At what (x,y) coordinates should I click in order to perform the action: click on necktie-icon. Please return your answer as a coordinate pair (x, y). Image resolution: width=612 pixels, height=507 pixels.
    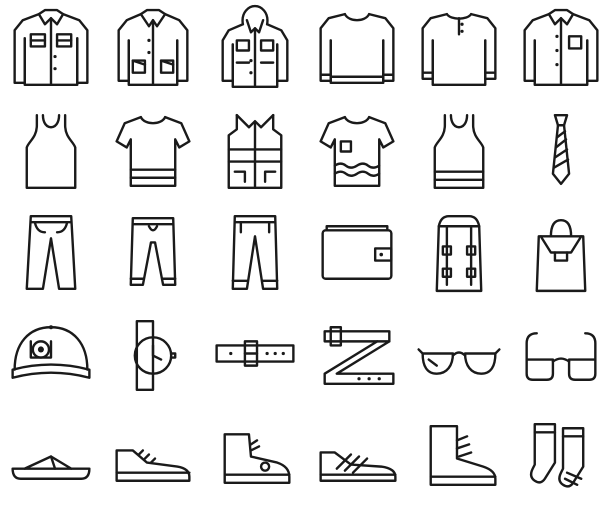
    Looking at the image, I should click on (561, 151).